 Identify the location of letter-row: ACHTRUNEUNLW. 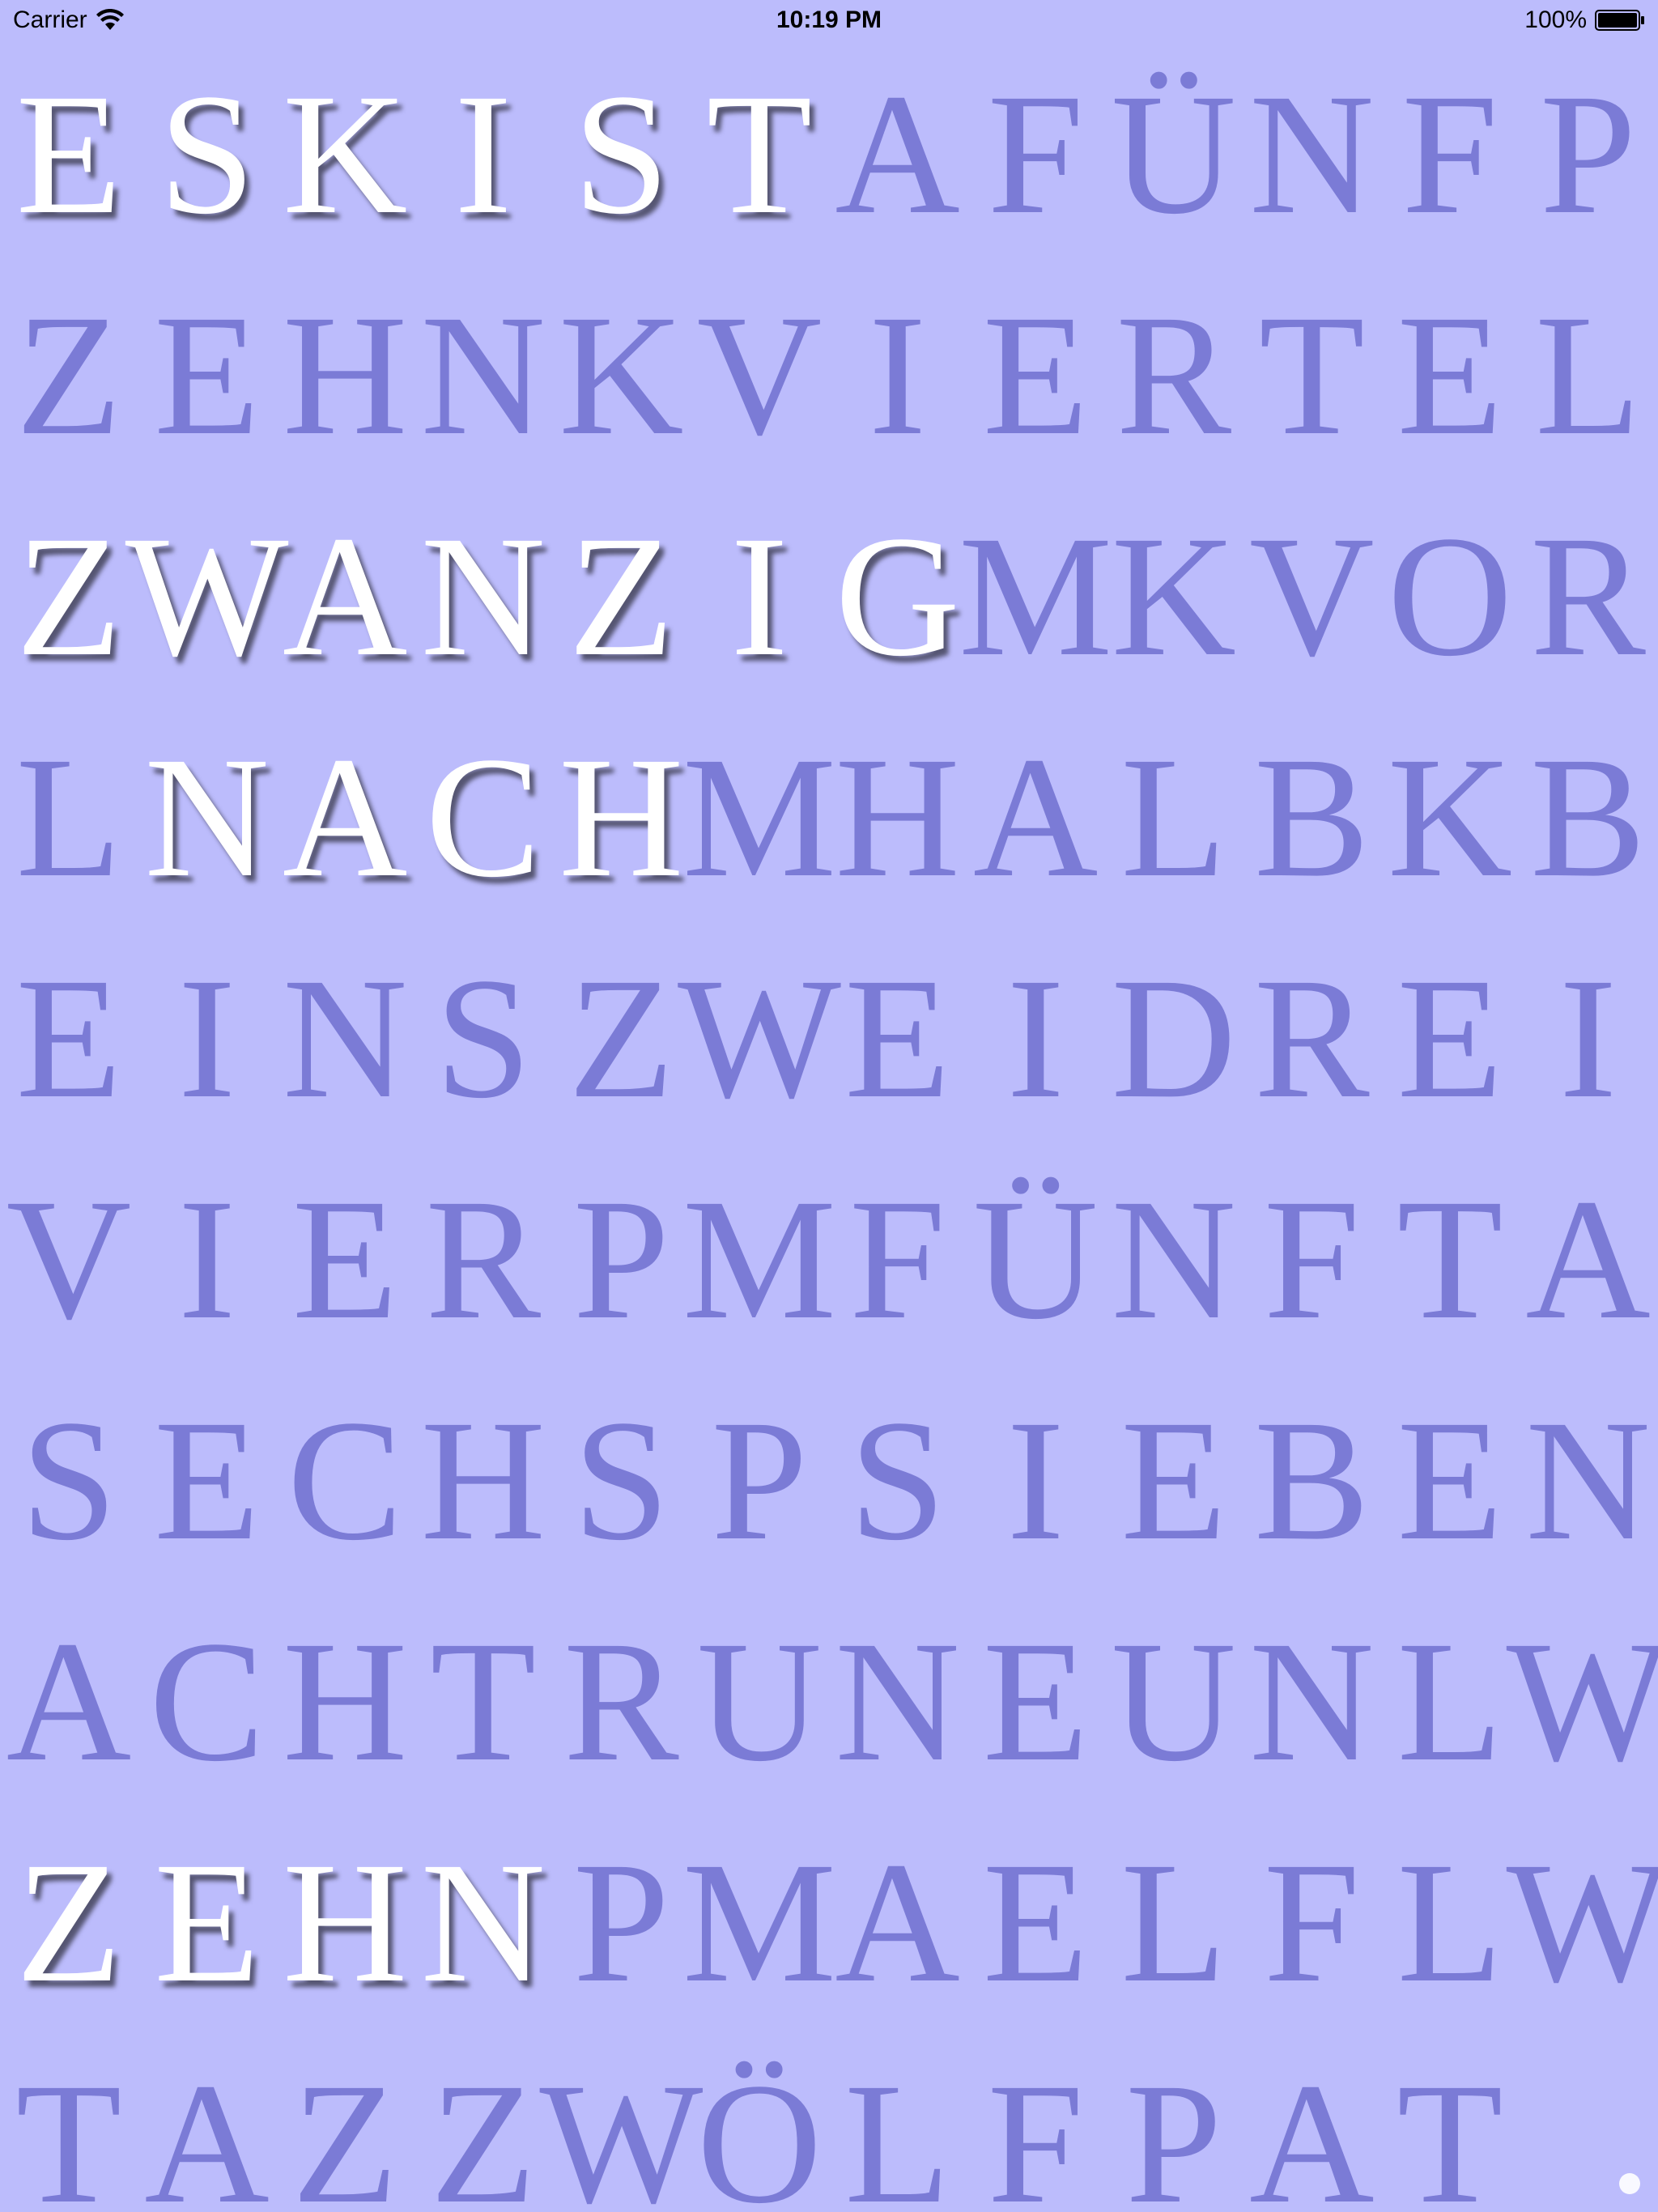
(829, 1702).